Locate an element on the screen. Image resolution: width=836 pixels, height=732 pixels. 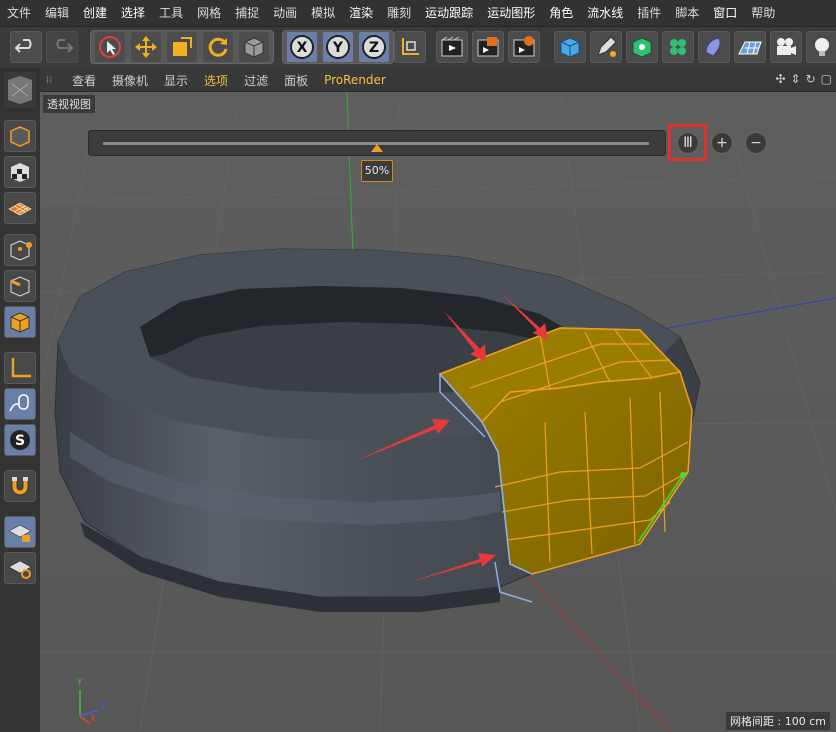
orbit-icon: ↻ is located at coordinates (811, 79).